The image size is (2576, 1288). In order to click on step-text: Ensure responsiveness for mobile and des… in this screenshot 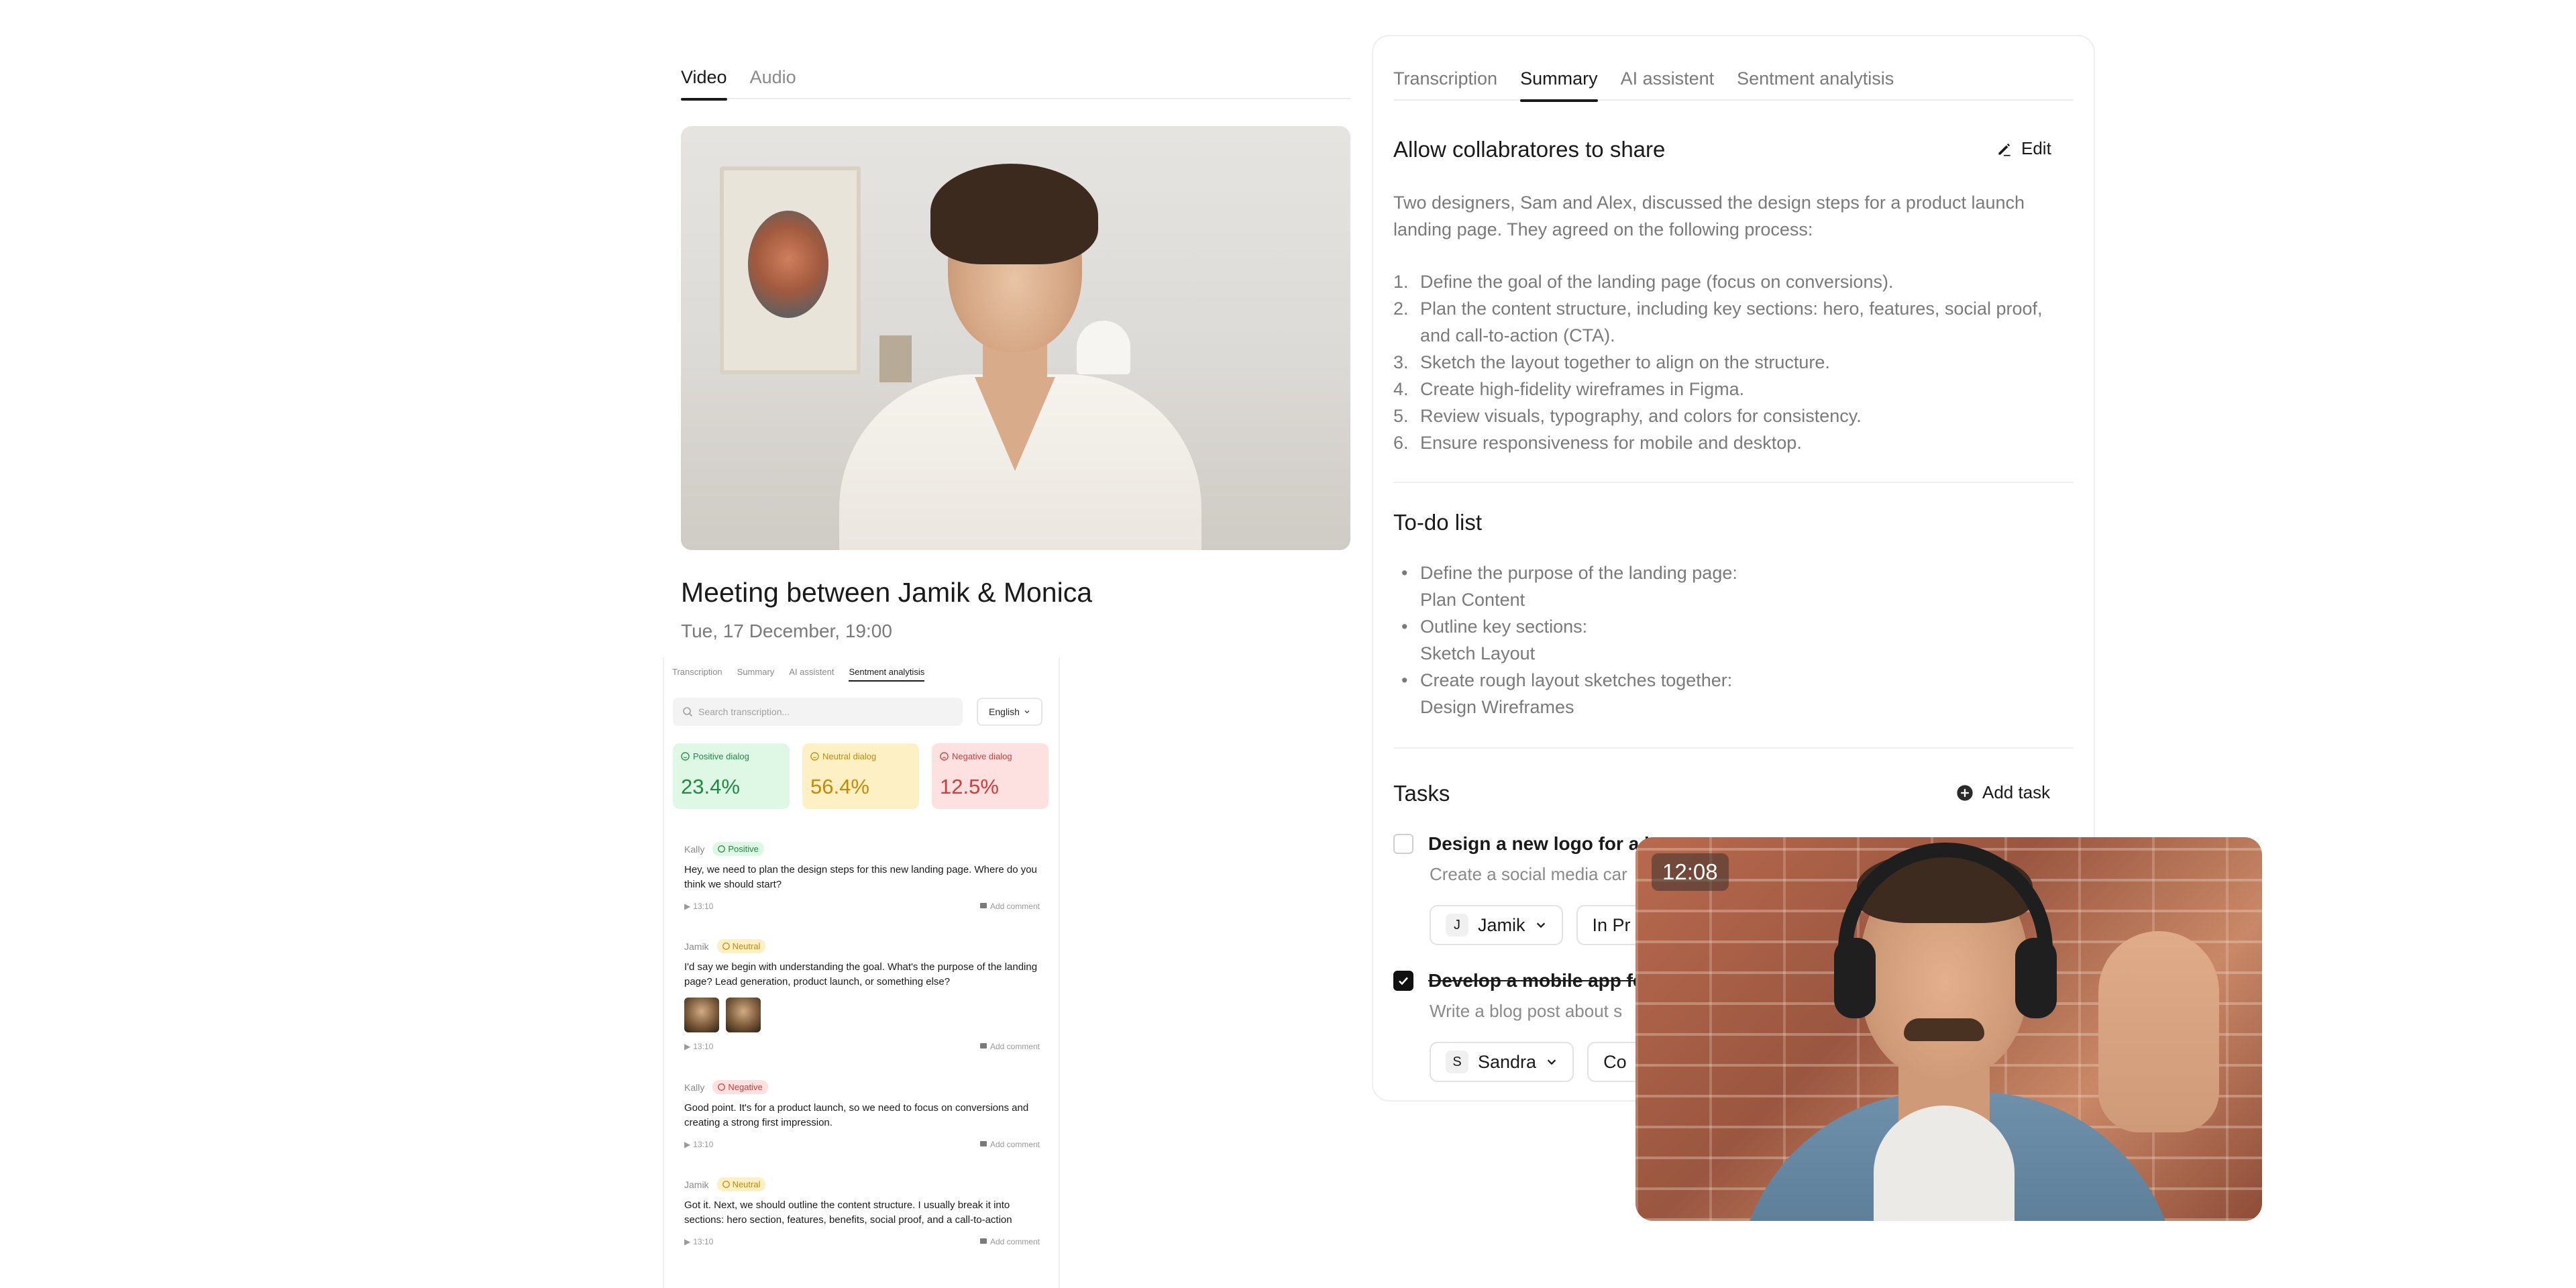, I will do `click(1611, 443)`.